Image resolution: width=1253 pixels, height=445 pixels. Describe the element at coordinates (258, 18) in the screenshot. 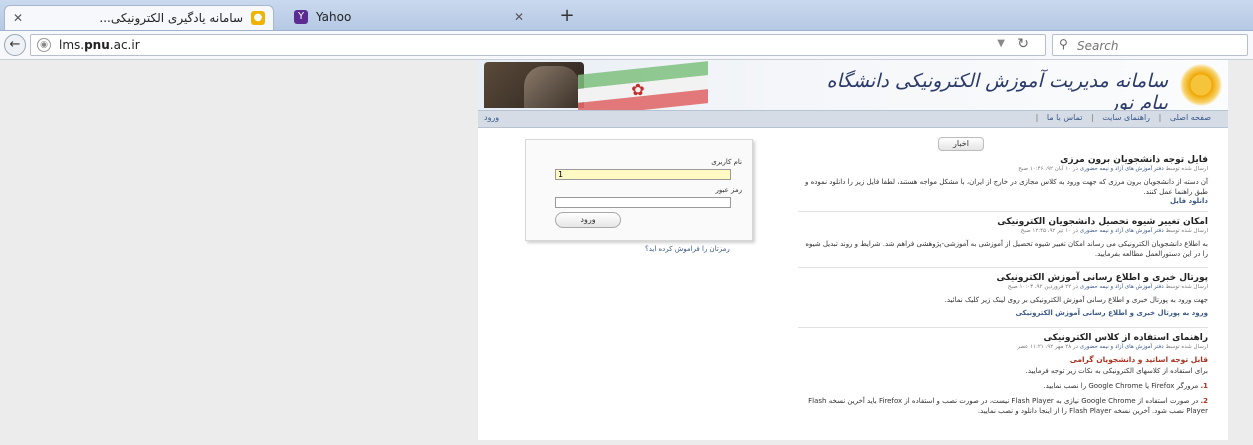

I see `favicon-icon: ●` at that location.